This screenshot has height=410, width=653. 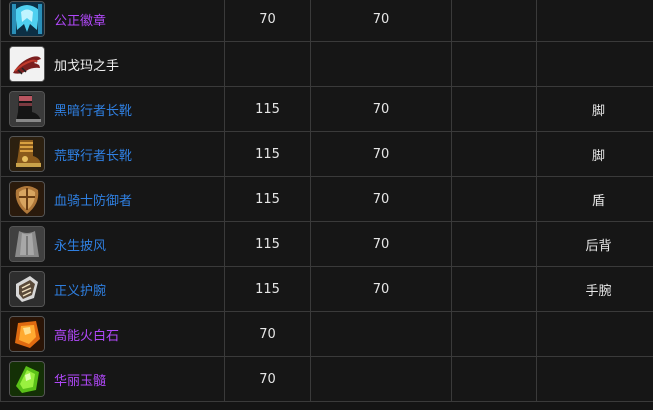 What do you see at coordinates (93, 199) in the screenshot?
I see `item-name-link: 血骑士防御者` at bounding box center [93, 199].